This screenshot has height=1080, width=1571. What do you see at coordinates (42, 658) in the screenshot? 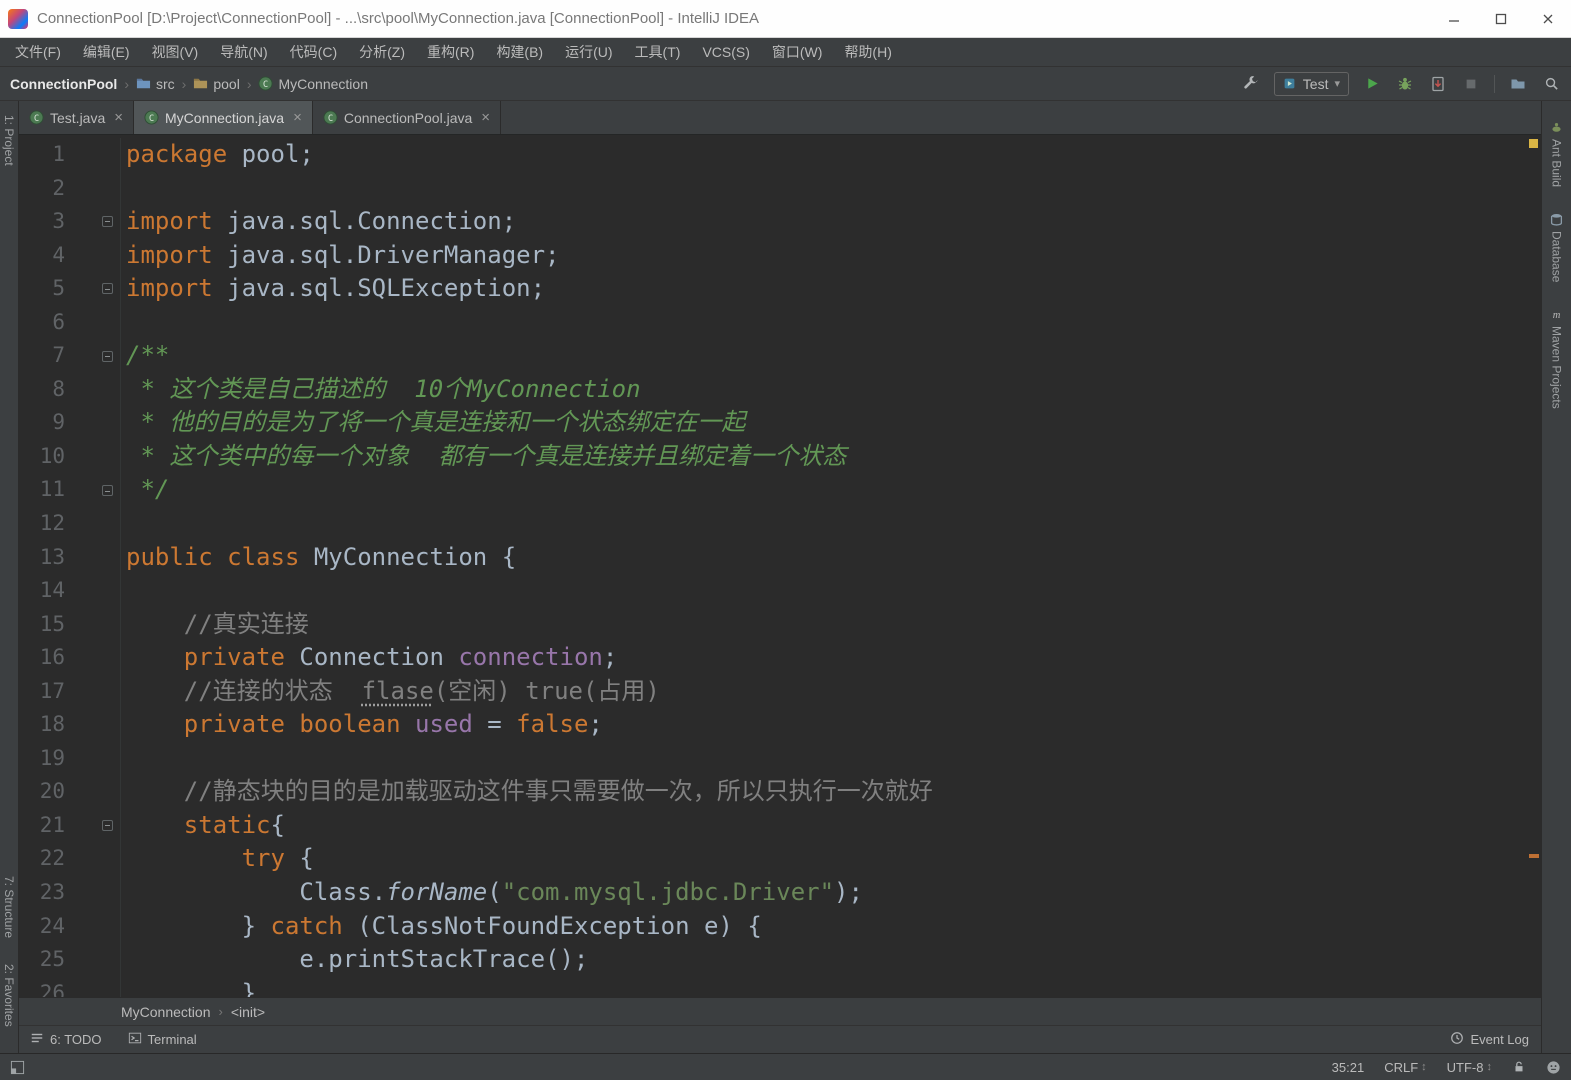
I see `line-number: 16` at bounding box center [42, 658].